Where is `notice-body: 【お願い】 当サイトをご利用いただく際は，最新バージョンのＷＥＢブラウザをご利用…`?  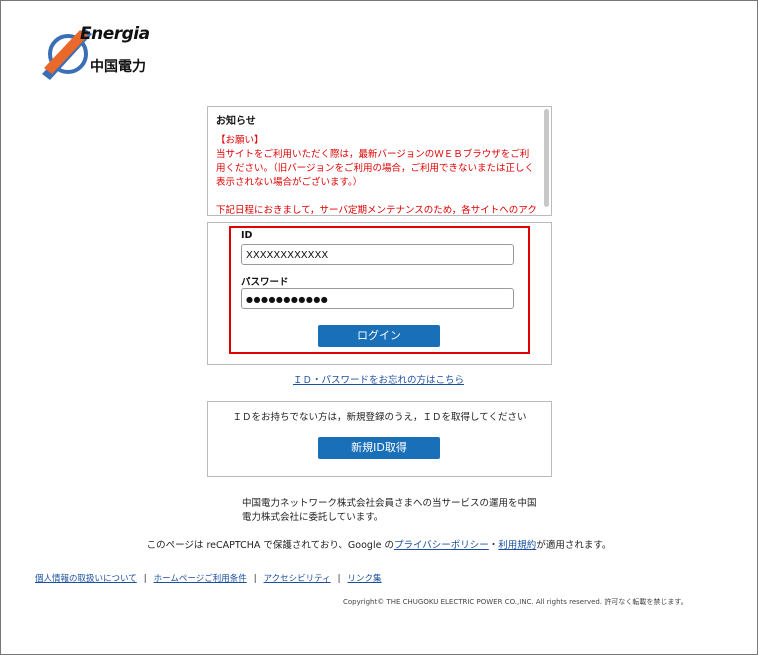
notice-body: 【お願い】 当サイトをご利用いただく際は，最新バージョンのＷＥＢブラウザをご利用… is located at coordinates (376, 175).